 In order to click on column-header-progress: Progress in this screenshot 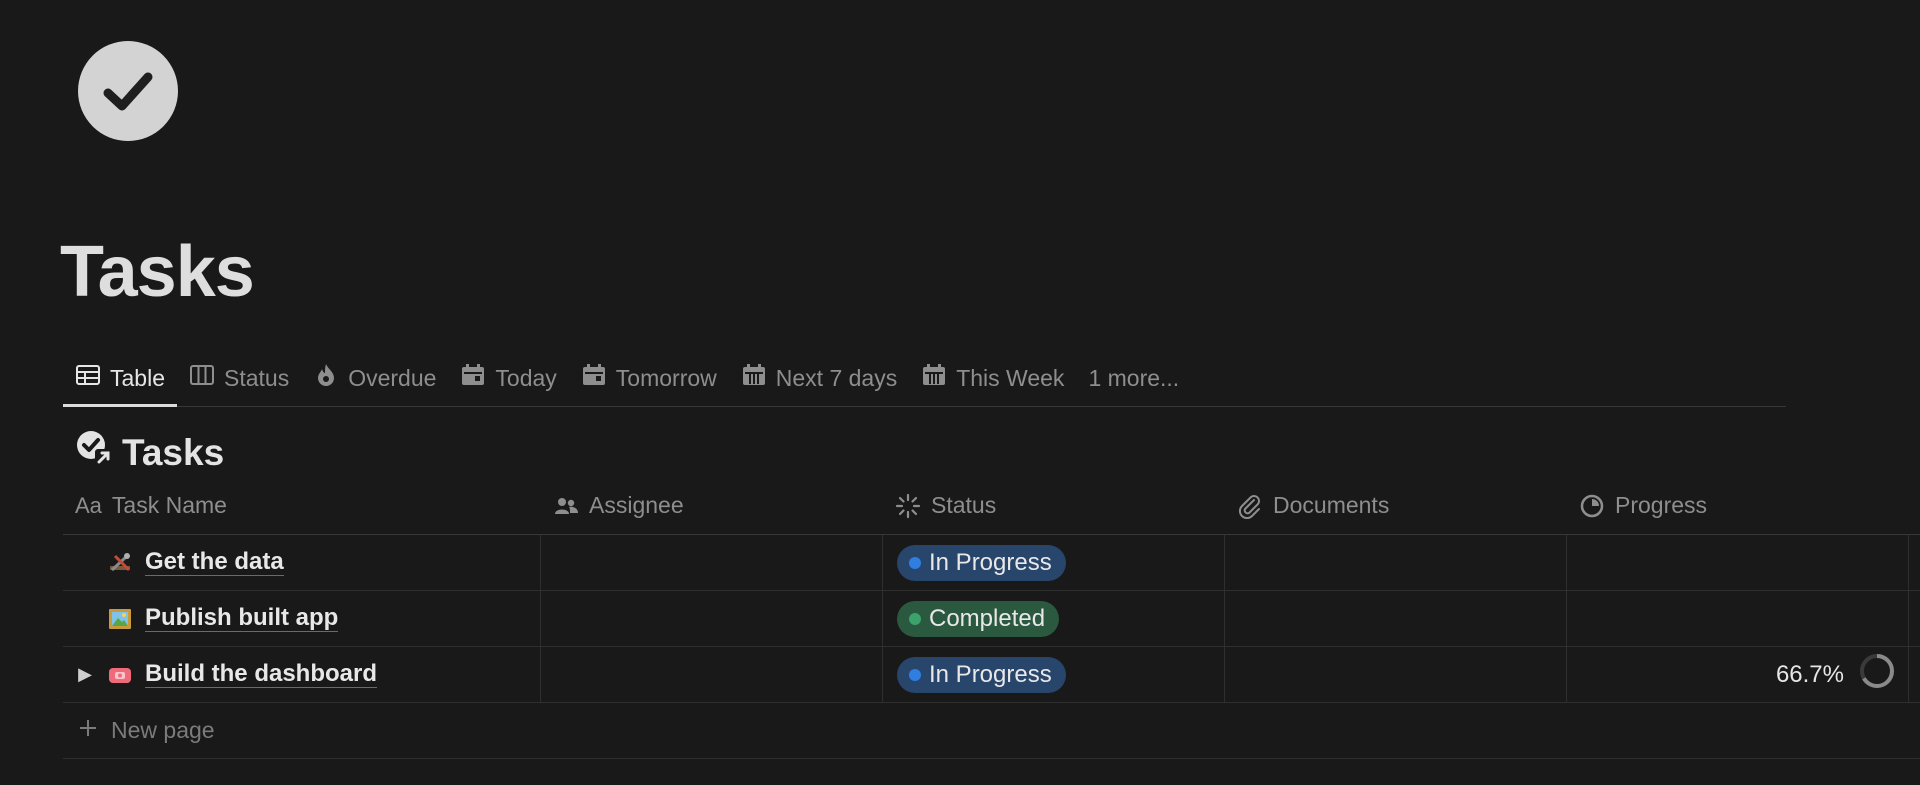, I will do `click(1738, 505)`.